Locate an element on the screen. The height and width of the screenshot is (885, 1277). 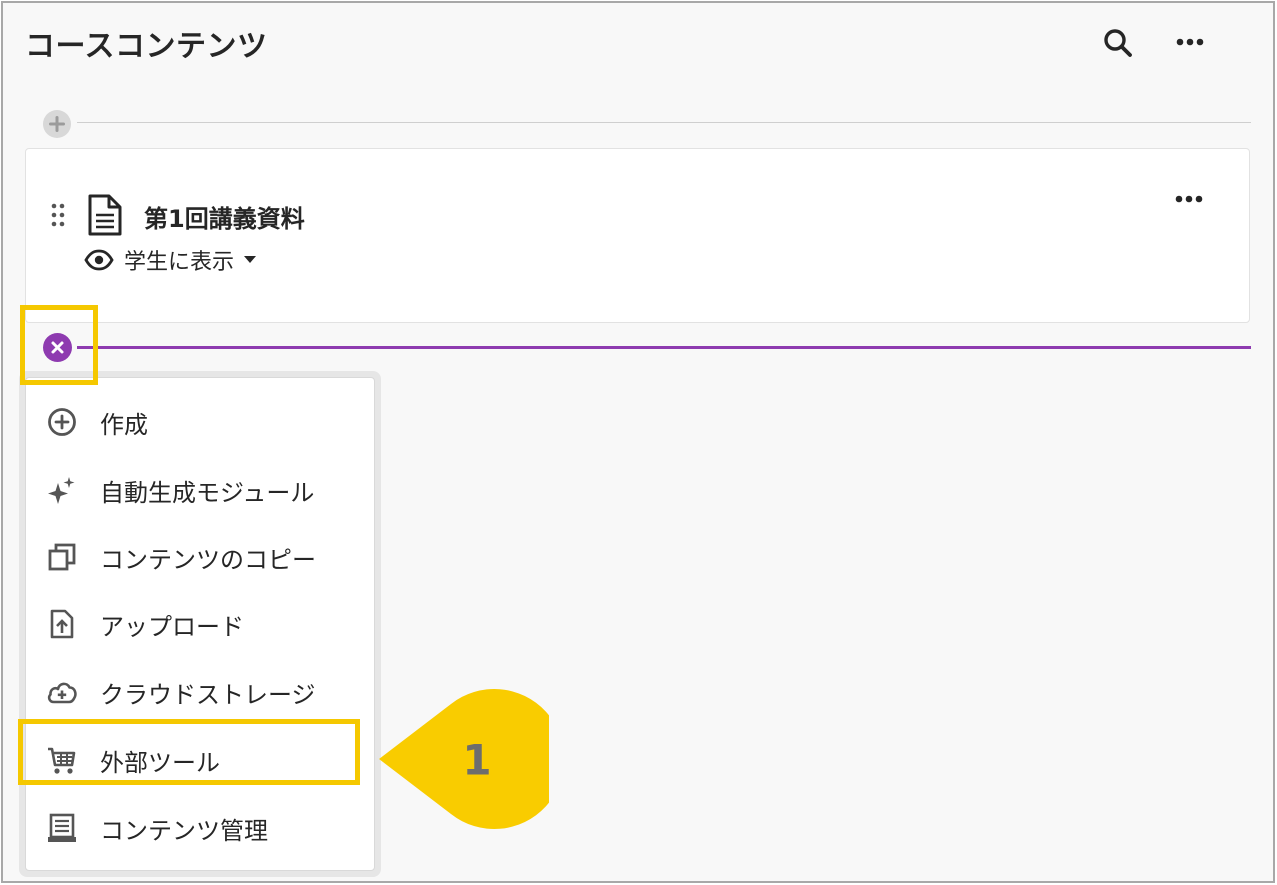
drag-handle is located at coordinates (58, 215).